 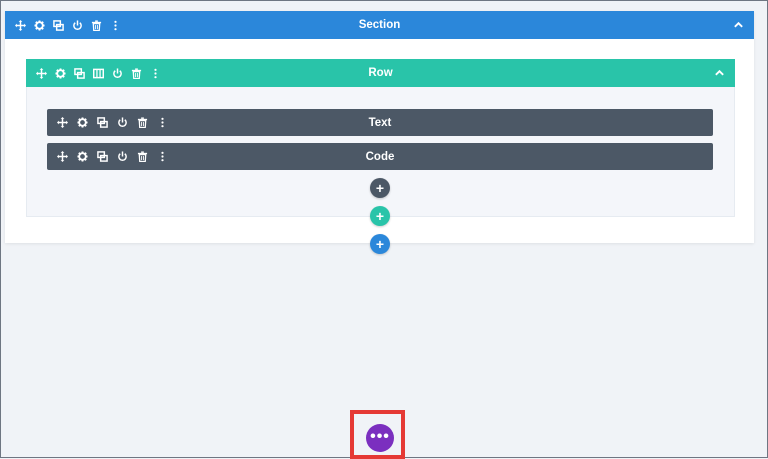 What do you see at coordinates (380, 216) in the screenshot?
I see `add-row-button: +` at bounding box center [380, 216].